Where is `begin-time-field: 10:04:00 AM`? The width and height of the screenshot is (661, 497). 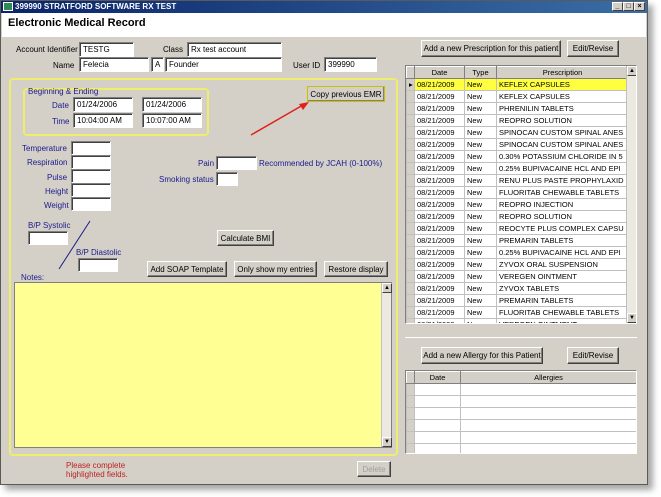
begin-time-field: 10:04:00 AM is located at coordinates (103, 120).